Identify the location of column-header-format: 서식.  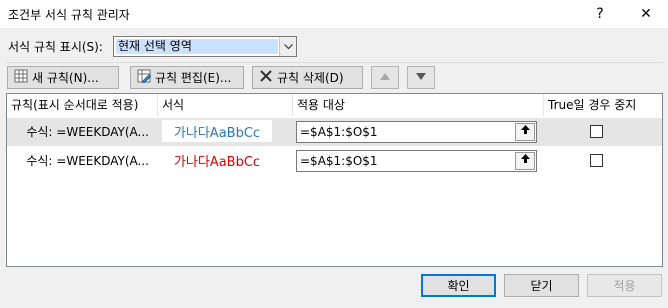
(225, 105).